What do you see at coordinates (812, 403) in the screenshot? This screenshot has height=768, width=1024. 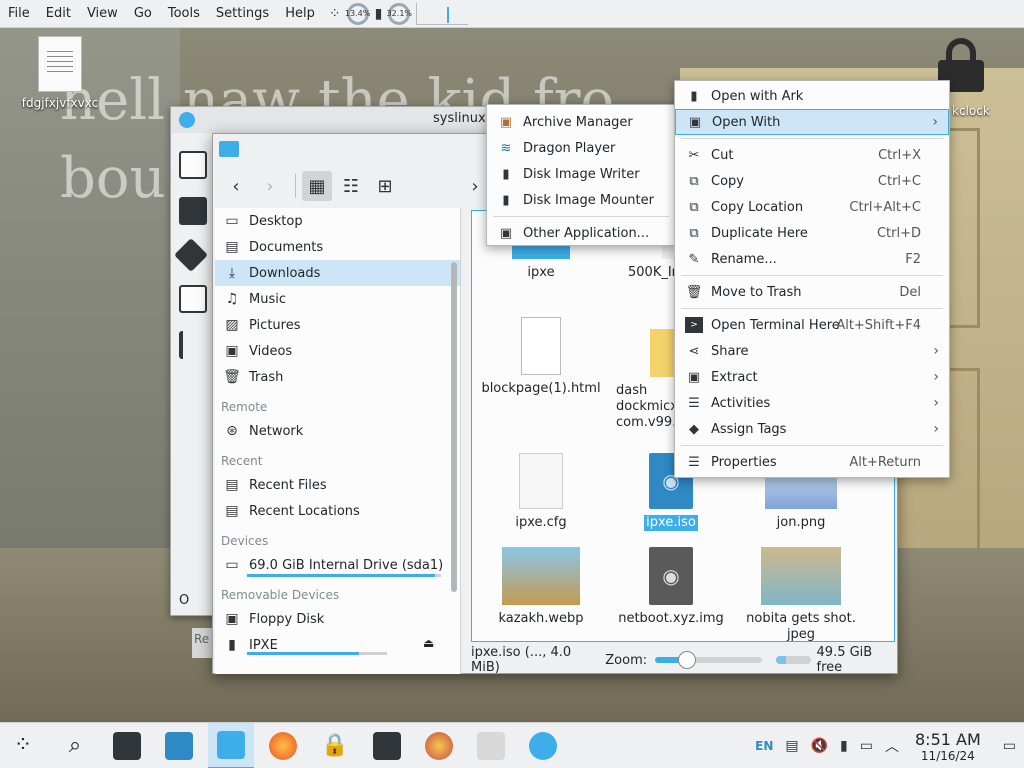 I see `menu-item-activities: ☰ Activities ›` at bounding box center [812, 403].